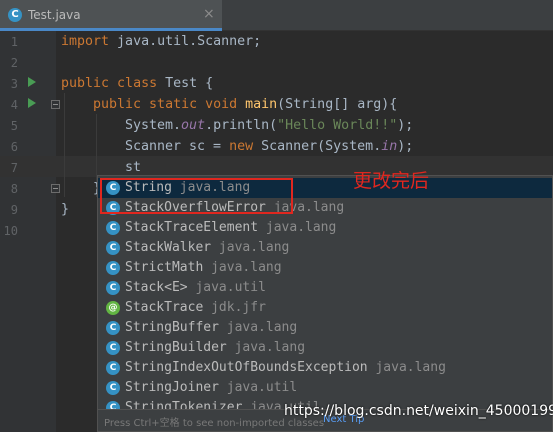 The image size is (553, 432). Describe the element at coordinates (325, 348) in the screenshot. I see `completion-item: C StringBuilder java.lang` at that location.